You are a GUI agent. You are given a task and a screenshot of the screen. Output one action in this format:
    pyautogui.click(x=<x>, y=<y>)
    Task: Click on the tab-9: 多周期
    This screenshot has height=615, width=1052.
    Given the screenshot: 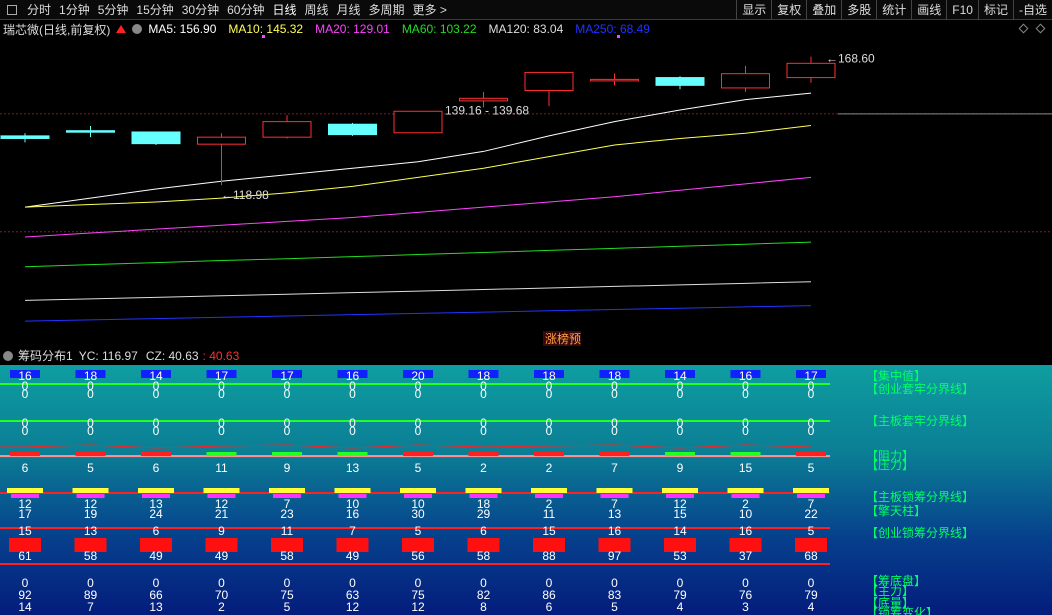 What is the action you would take?
    pyautogui.click(x=387, y=10)
    